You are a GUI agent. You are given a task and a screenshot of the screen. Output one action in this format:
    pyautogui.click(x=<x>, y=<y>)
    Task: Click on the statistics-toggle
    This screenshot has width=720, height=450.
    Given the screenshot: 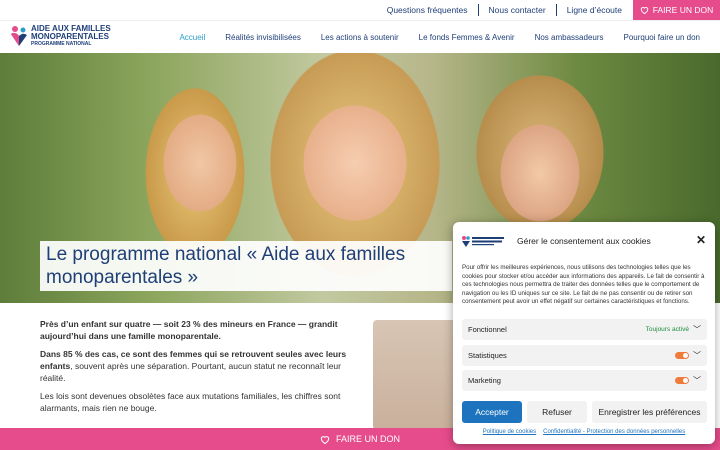 What is the action you would take?
    pyautogui.click(x=682, y=355)
    